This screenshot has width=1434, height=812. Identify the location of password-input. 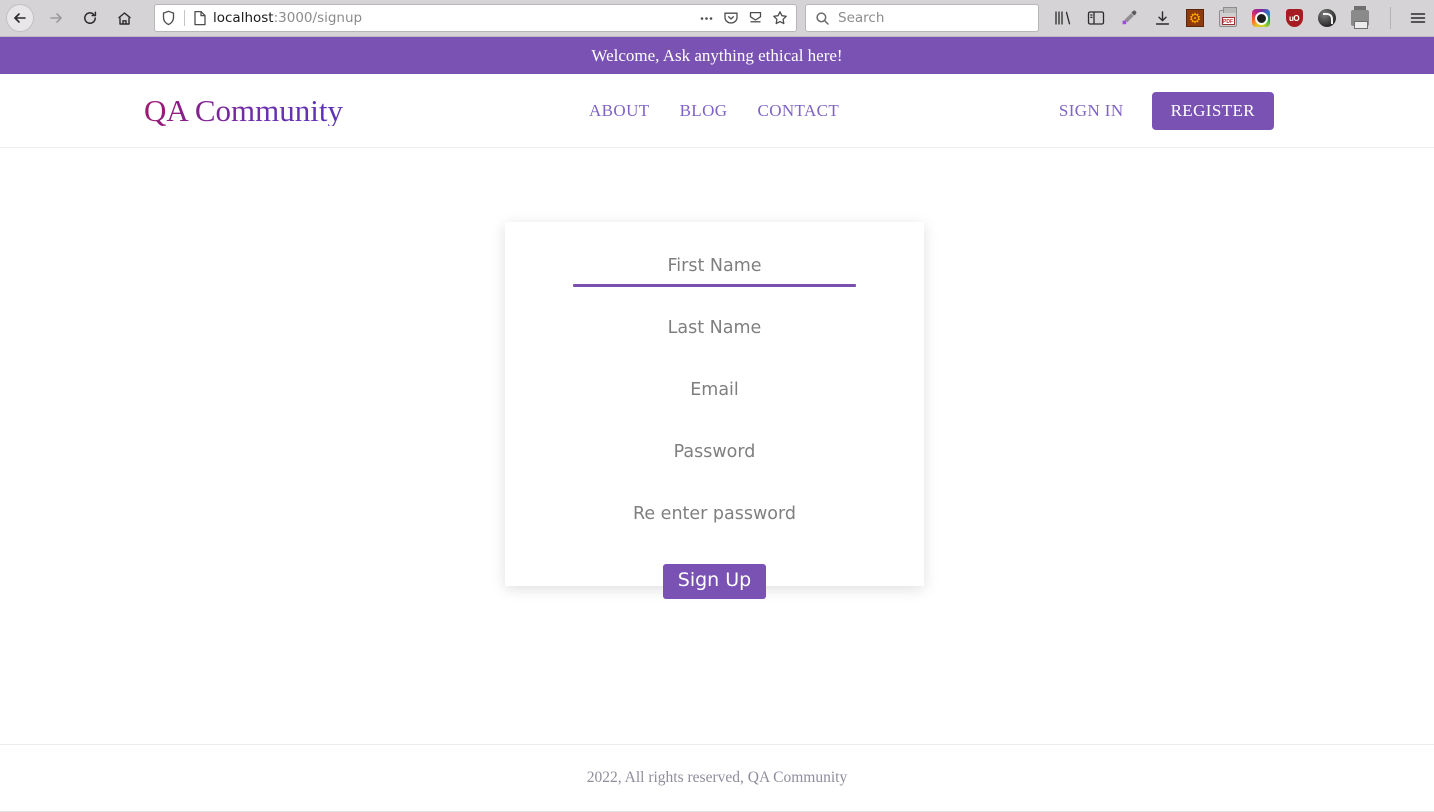
(714, 454).